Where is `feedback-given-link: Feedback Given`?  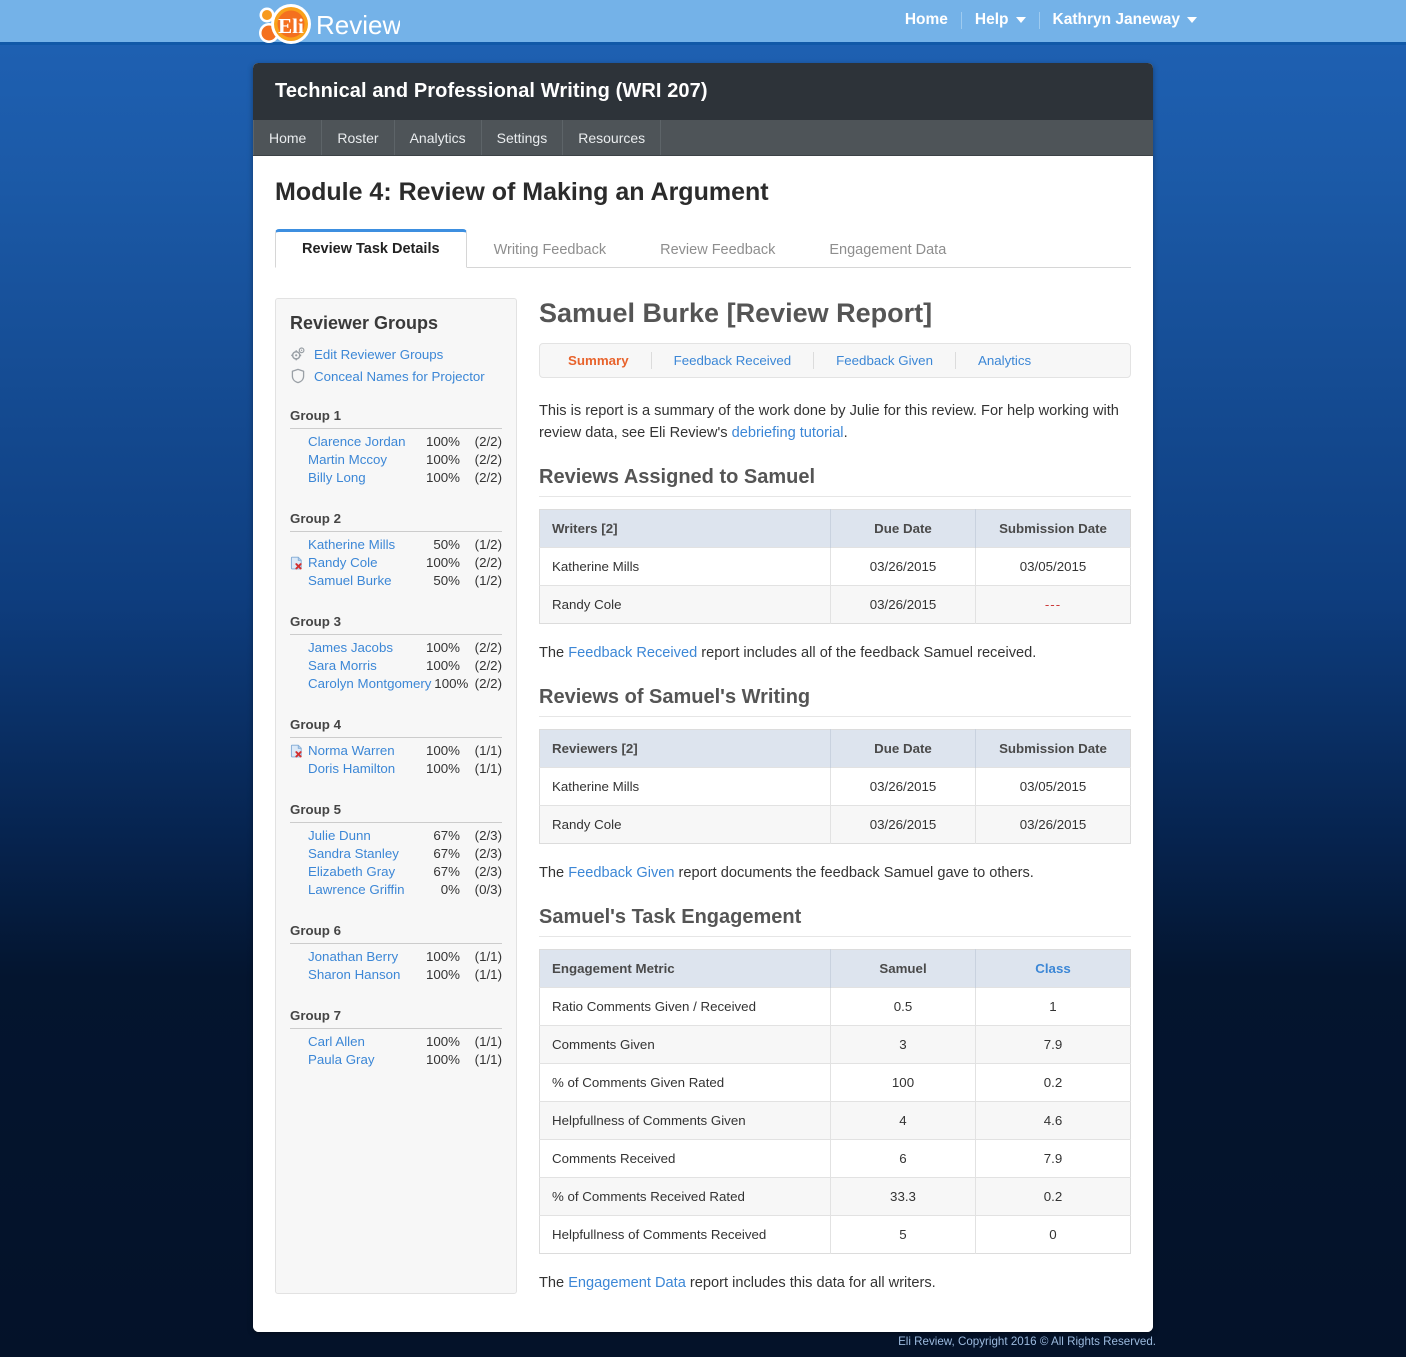 feedback-given-link: Feedback Given is located at coordinates (621, 873).